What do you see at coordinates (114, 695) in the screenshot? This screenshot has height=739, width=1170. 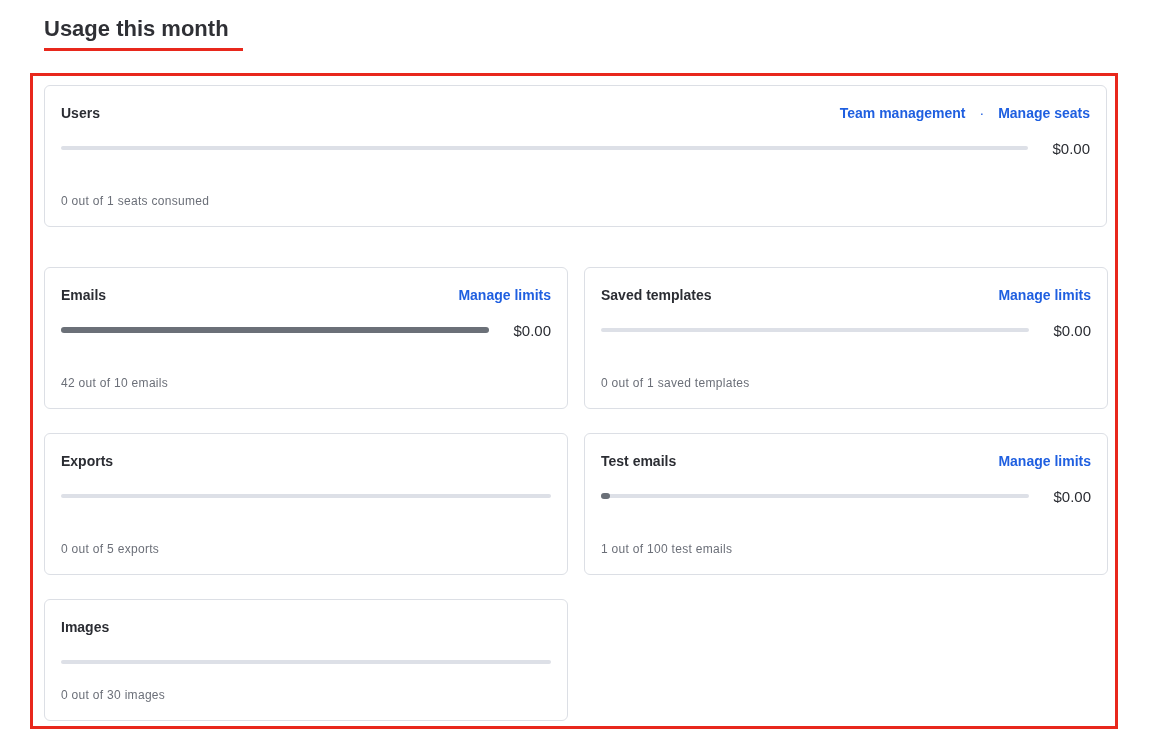 I see `usage-caption: 0 out of 30 images` at bounding box center [114, 695].